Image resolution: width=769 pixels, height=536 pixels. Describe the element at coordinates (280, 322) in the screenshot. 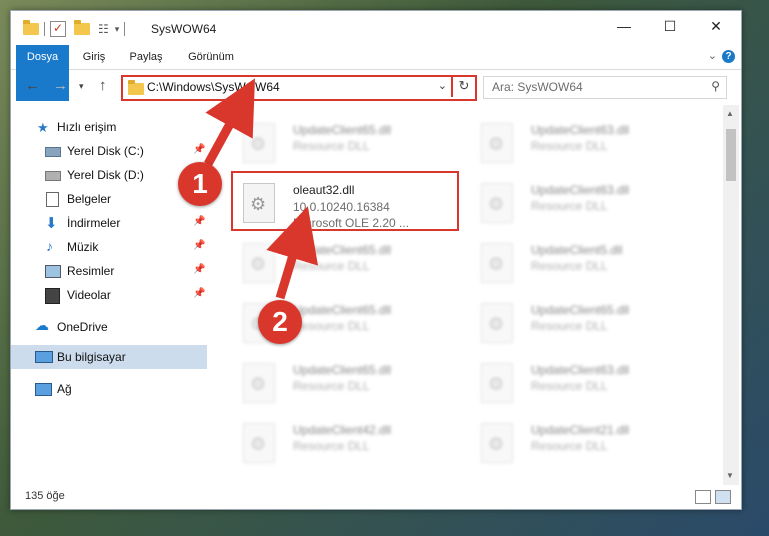

I see `step-2-badge: 2` at that location.